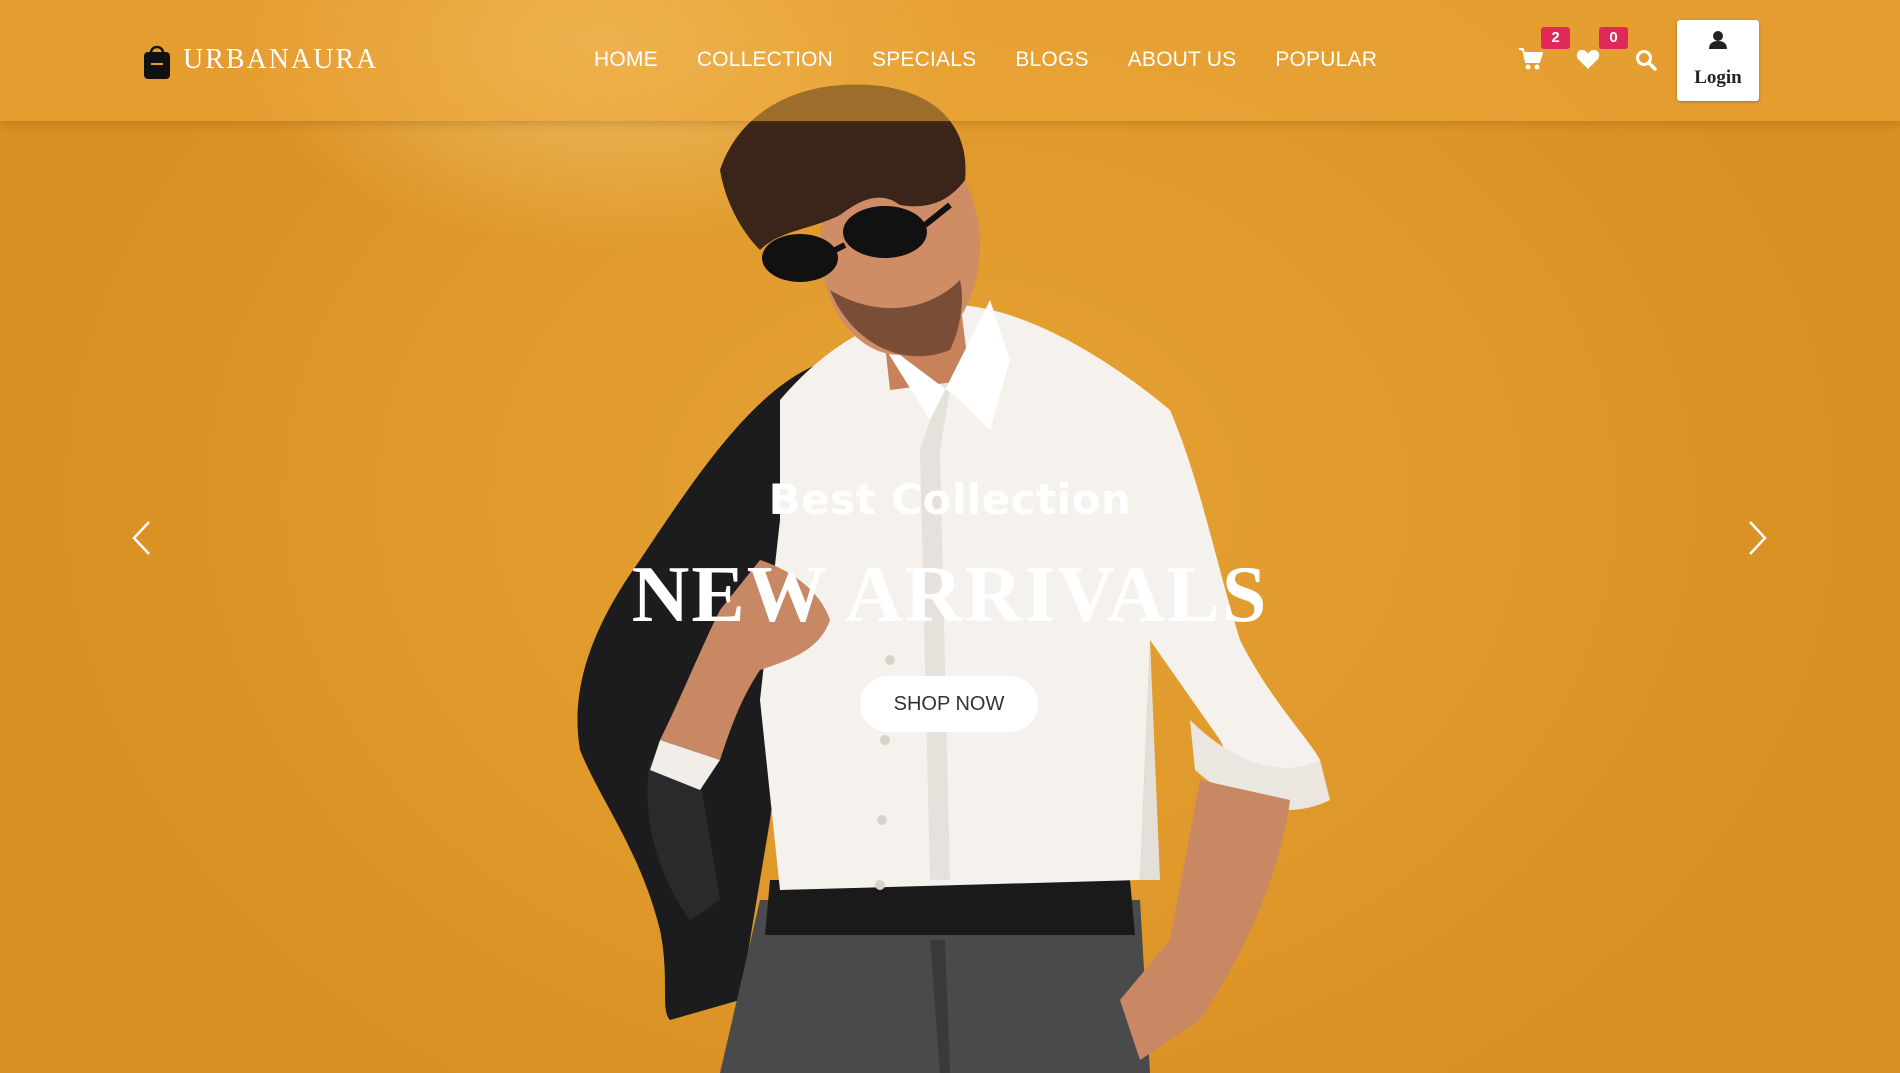 This screenshot has height=1073, width=1900. Describe the element at coordinates (1718, 77) in the screenshot. I see `login-label: Login` at that location.